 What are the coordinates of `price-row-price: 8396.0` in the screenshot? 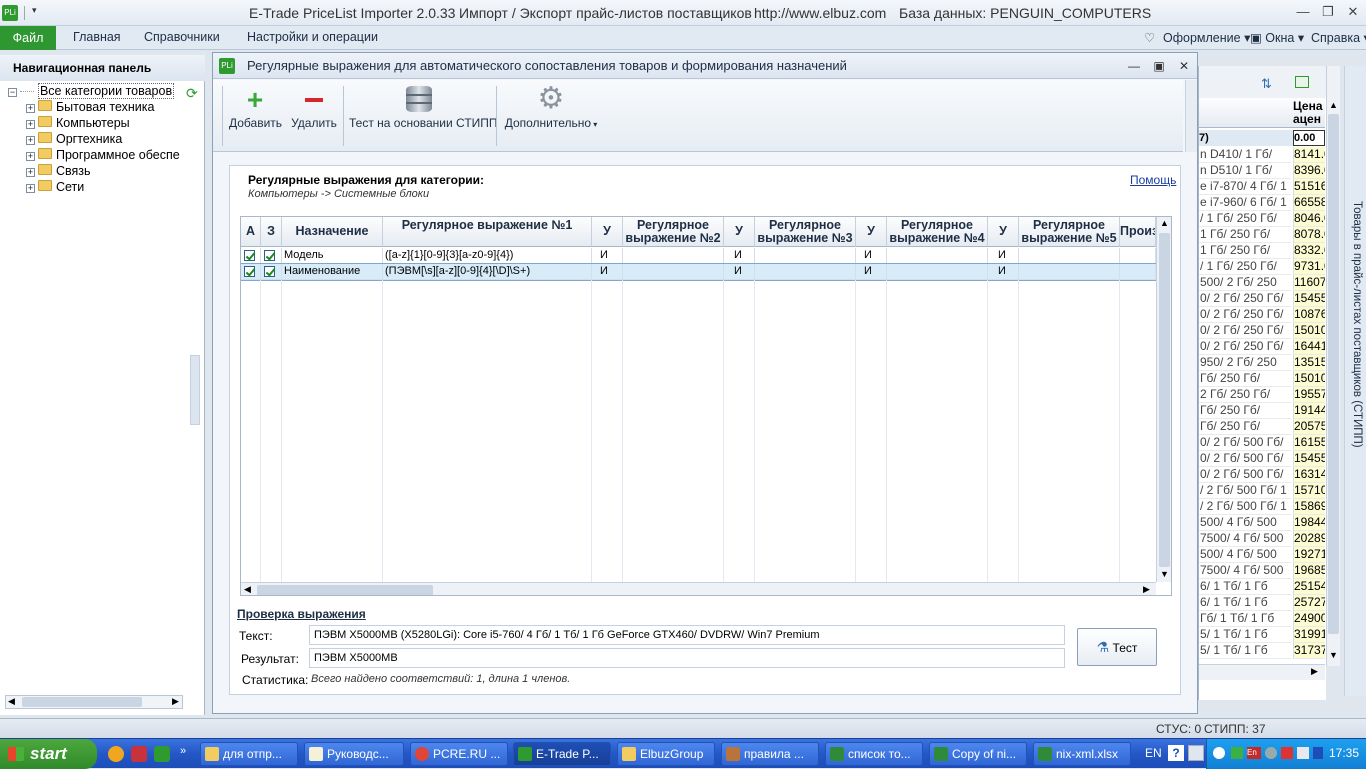 It's located at (1309, 171).